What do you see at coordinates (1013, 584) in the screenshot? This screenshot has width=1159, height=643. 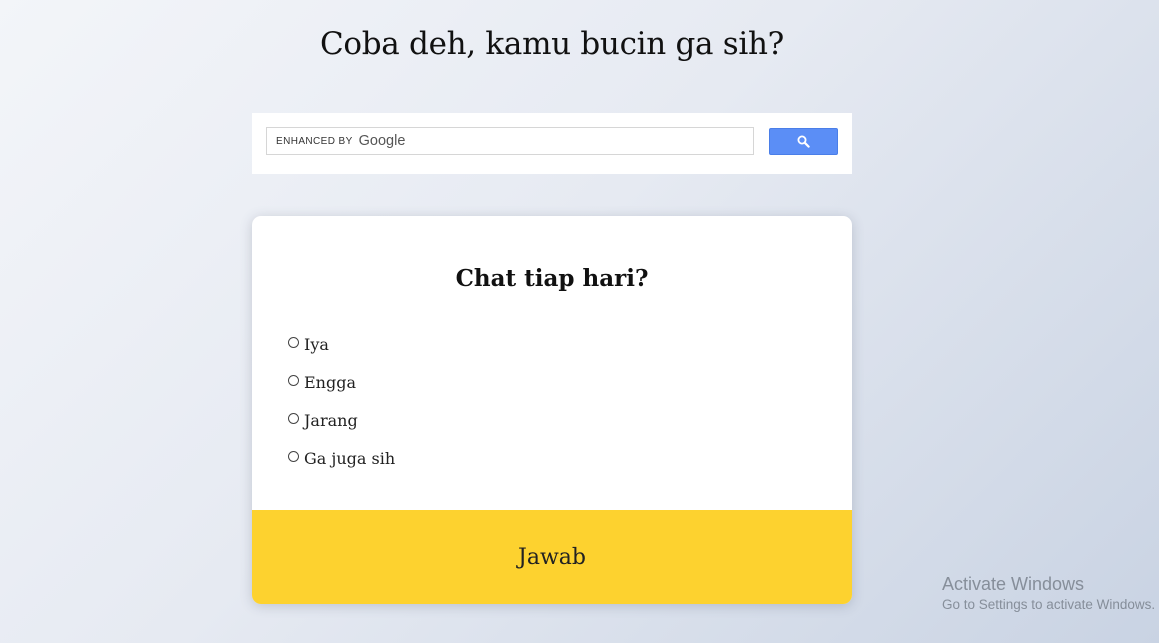 I see `watermark-title: Activate Windows` at bounding box center [1013, 584].